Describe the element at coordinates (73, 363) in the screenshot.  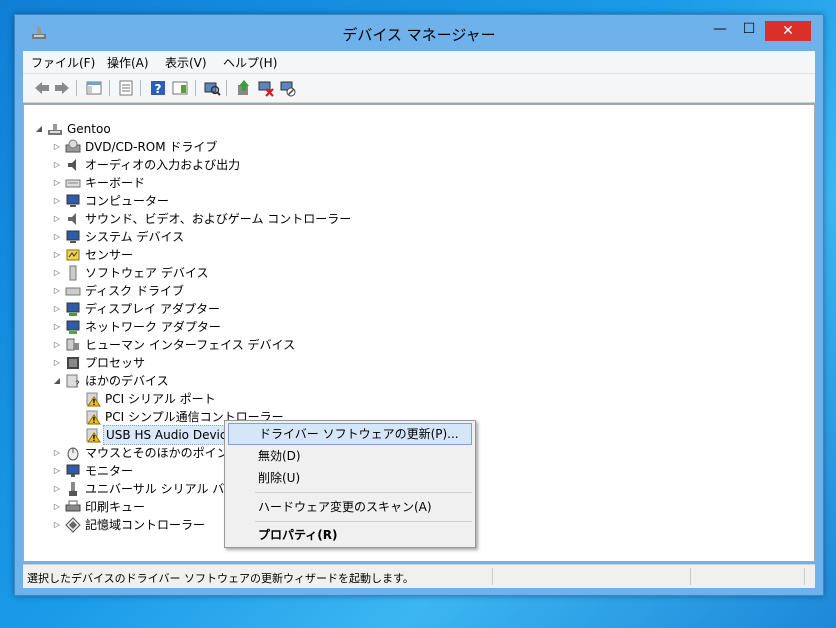
I see `processor-icon` at that location.